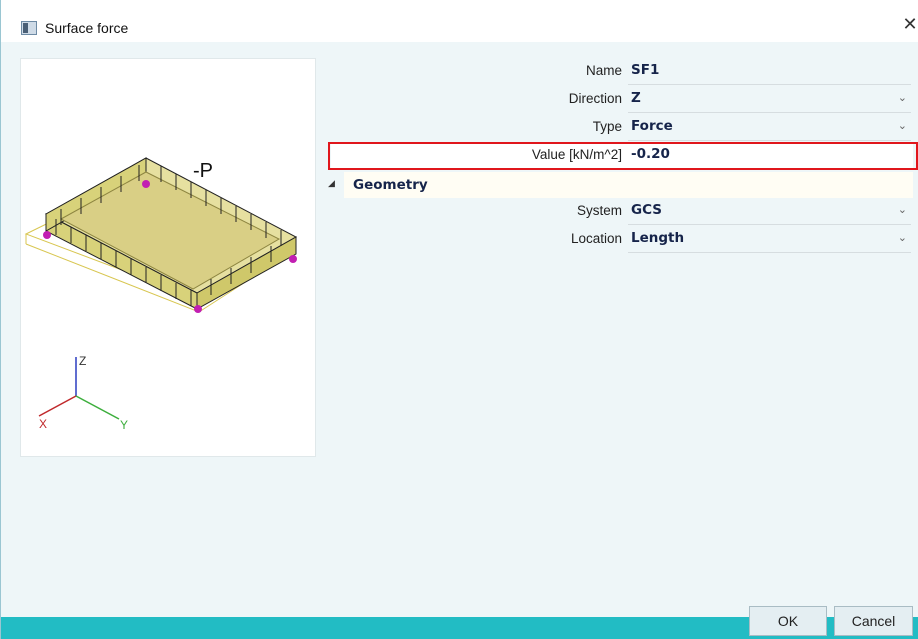  What do you see at coordinates (599, 210) in the screenshot?
I see `property-label: System` at bounding box center [599, 210].